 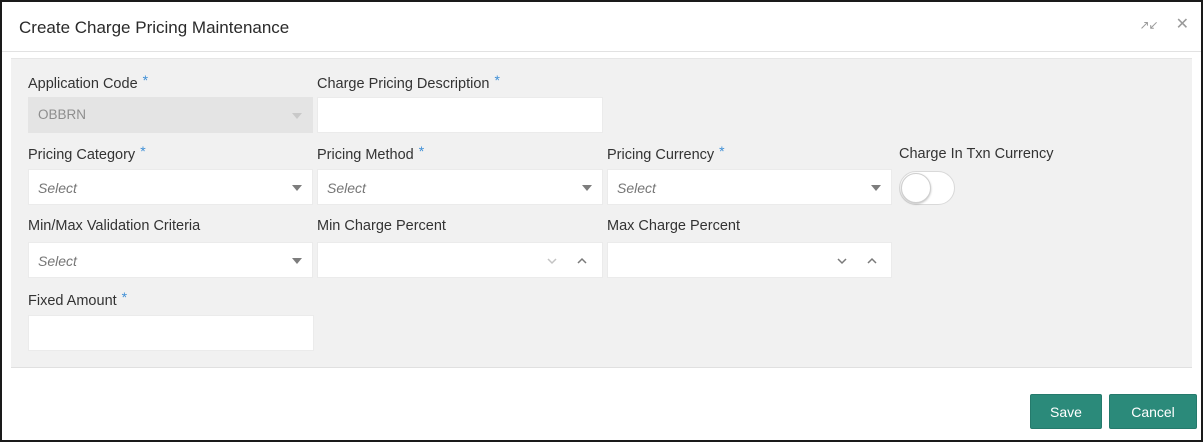 What do you see at coordinates (460, 115) in the screenshot?
I see `charge-pricing-description-input` at bounding box center [460, 115].